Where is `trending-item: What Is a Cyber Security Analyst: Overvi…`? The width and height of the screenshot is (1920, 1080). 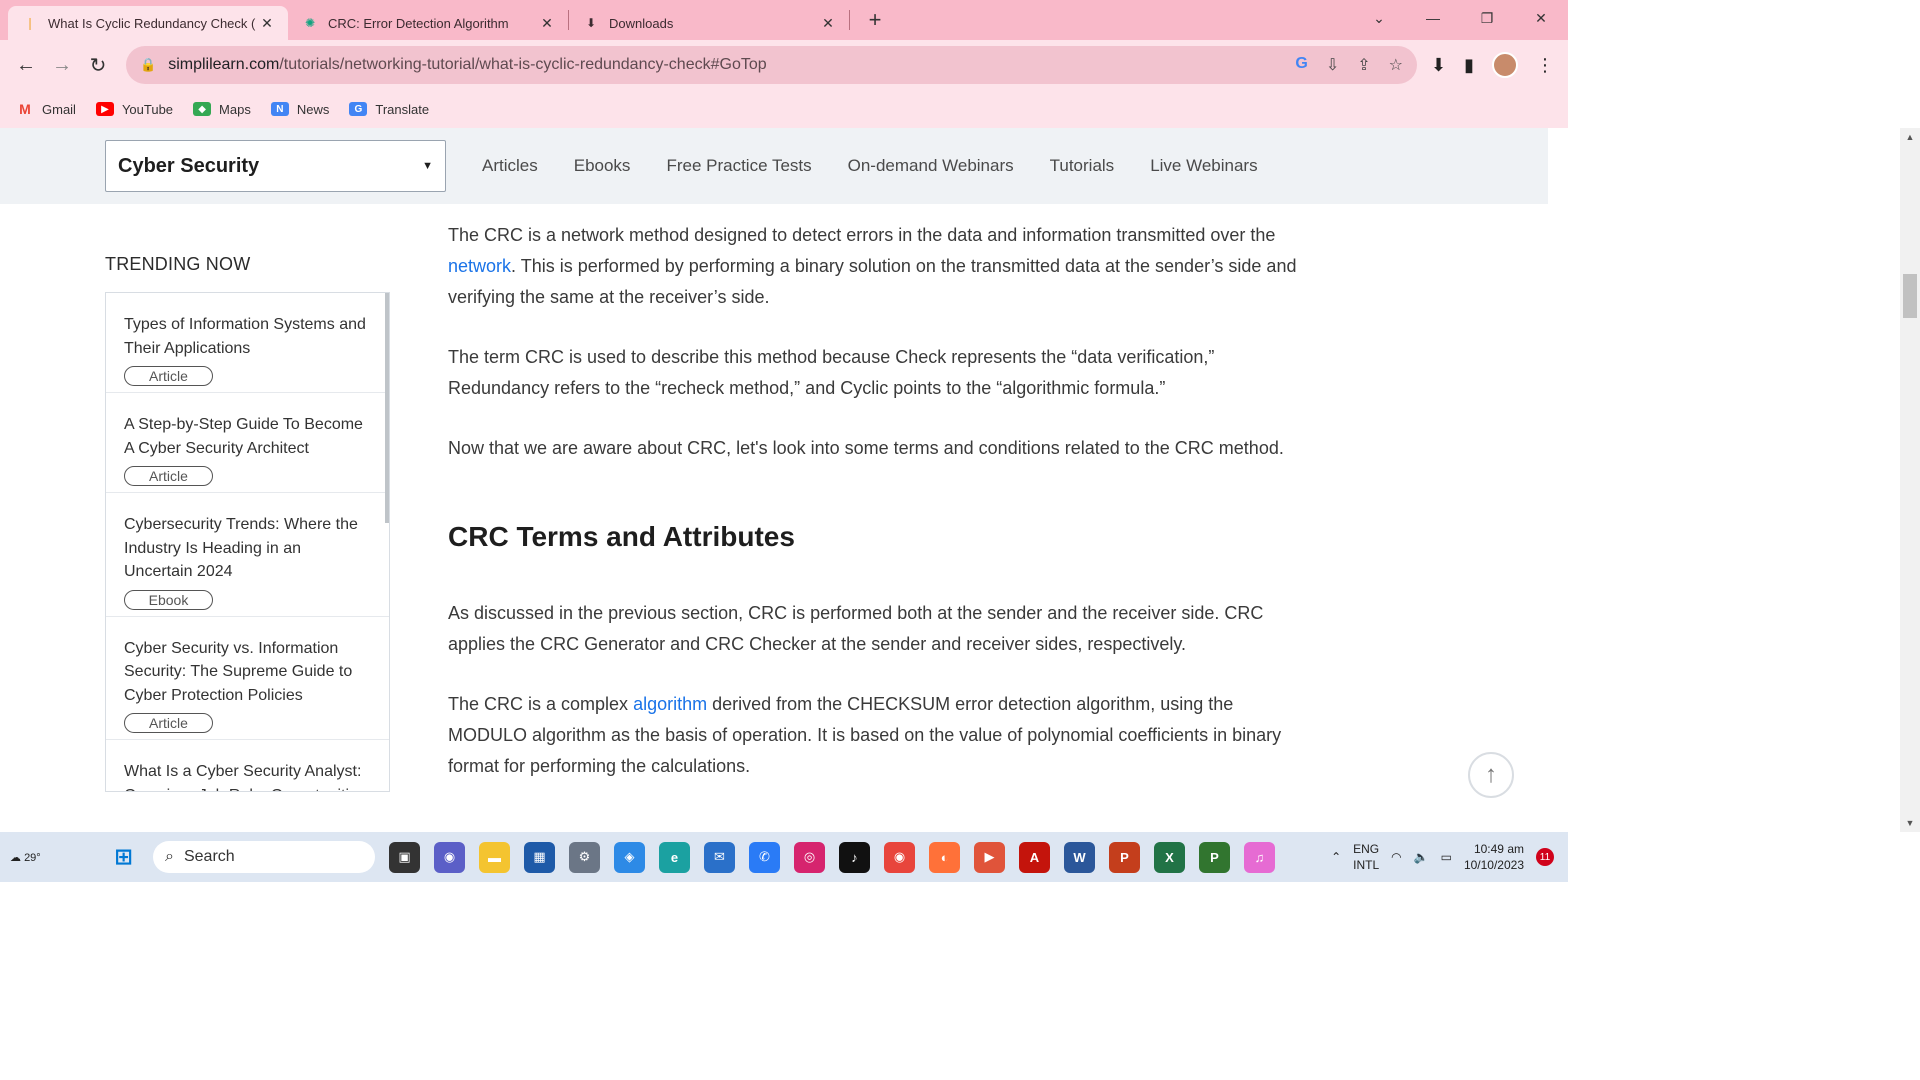
trending-item: What Is a Cyber Security Analyst: Overvi… is located at coordinates (247, 765).